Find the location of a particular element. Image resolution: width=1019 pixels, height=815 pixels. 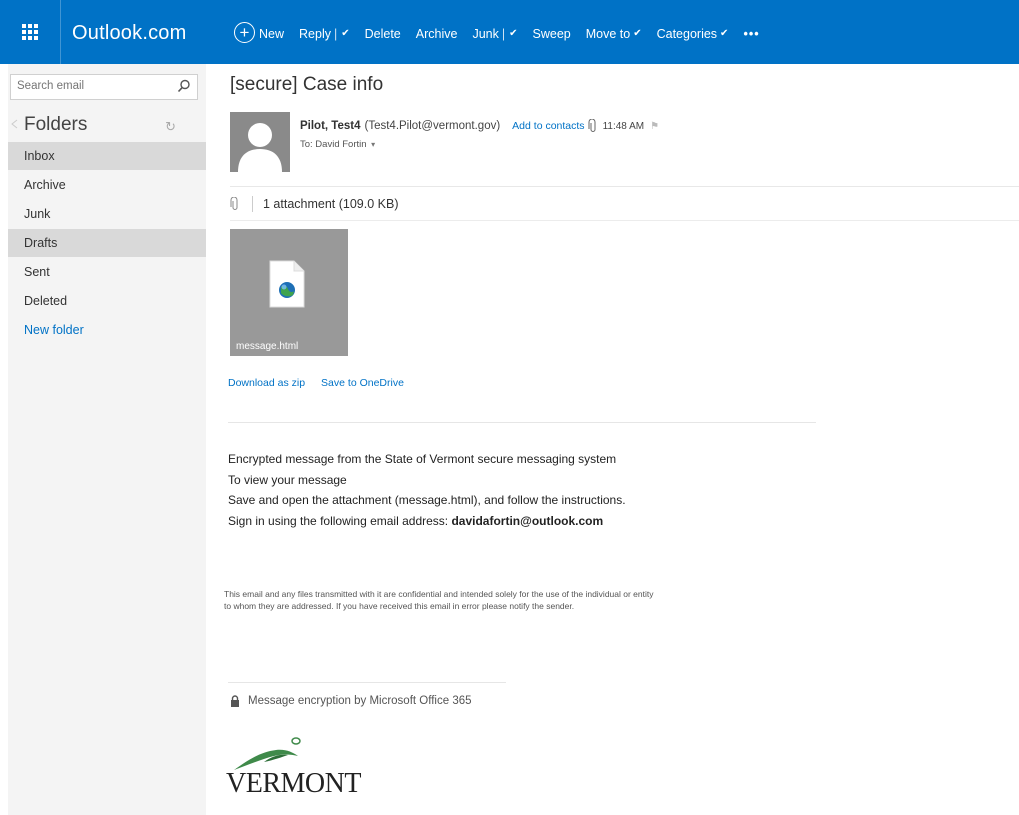

attachment-bar: 1 attachment (109.0 KB) is located at coordinates (624, 204).